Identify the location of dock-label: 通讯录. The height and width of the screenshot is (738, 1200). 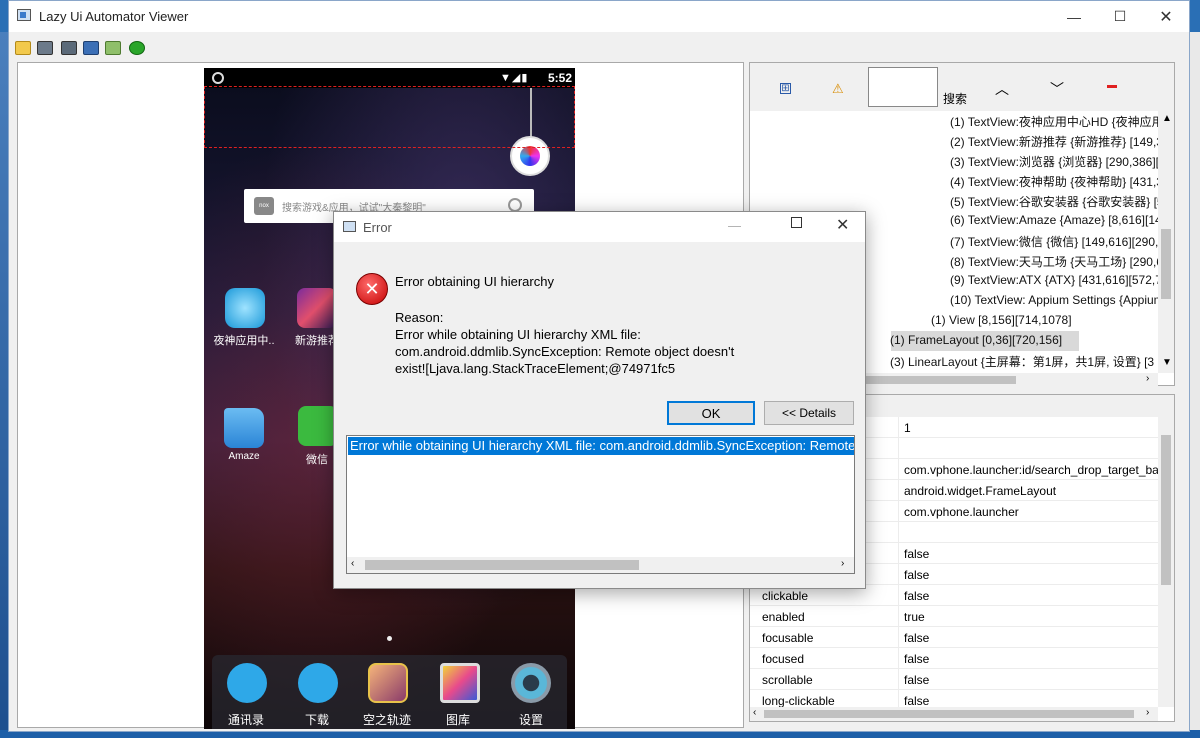
(245, 720).